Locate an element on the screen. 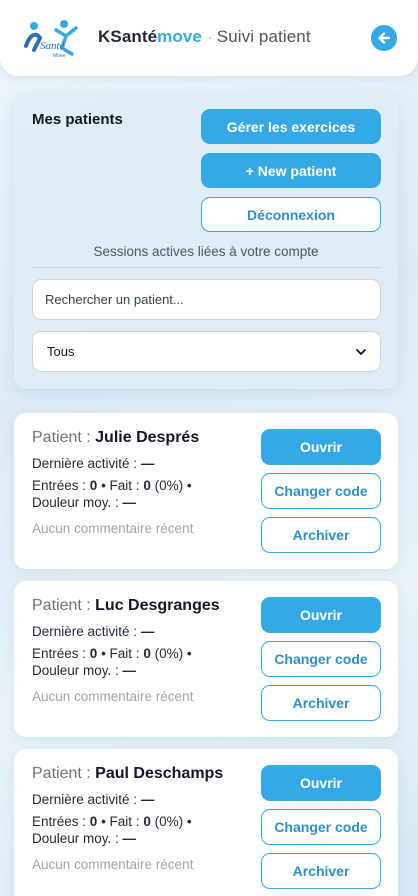 Image resolution: width=418 pixels, height=896 pixels. brand-main: KSanté is located at coordinates (128, 36).